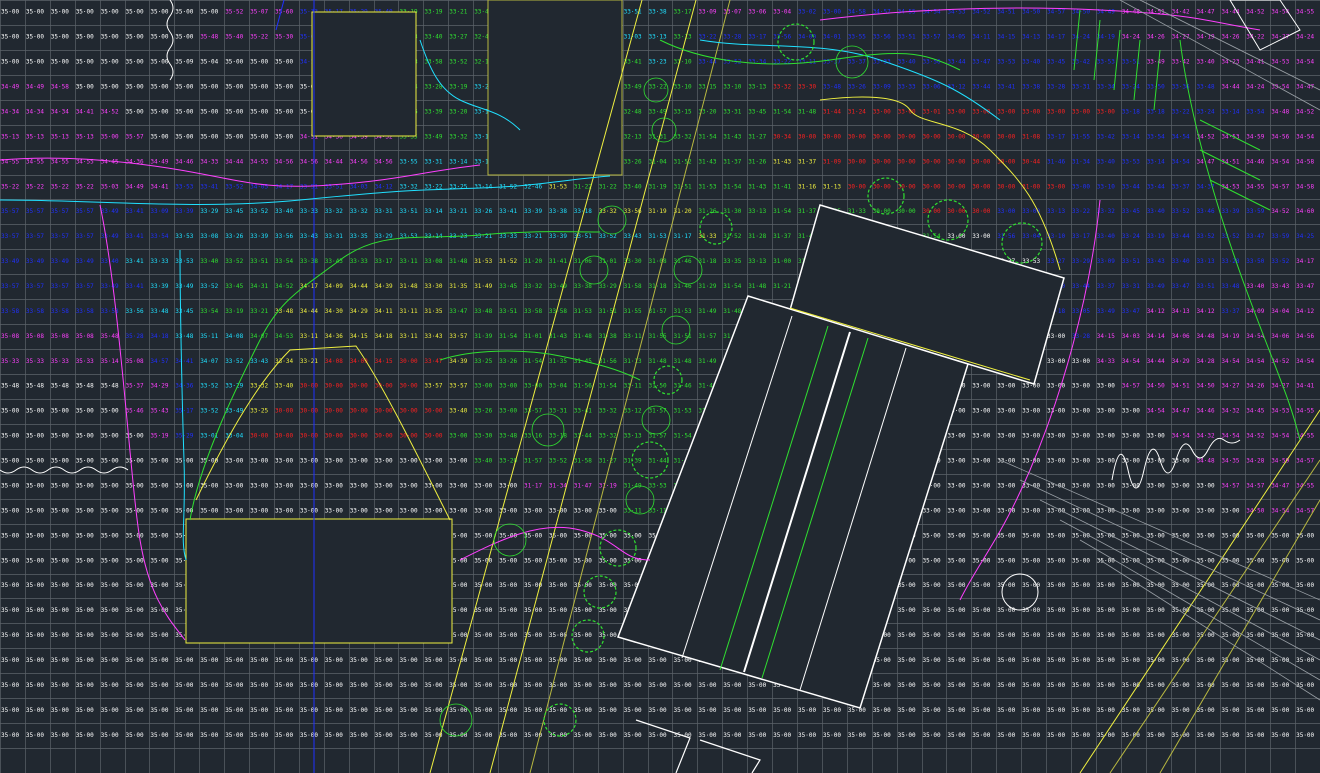 The width and height of the screenshot is (1320, 773). Describe the element at coordinates (832, 186) in the screenshot. I see `spot-elevation-label: 31·13` at that location.